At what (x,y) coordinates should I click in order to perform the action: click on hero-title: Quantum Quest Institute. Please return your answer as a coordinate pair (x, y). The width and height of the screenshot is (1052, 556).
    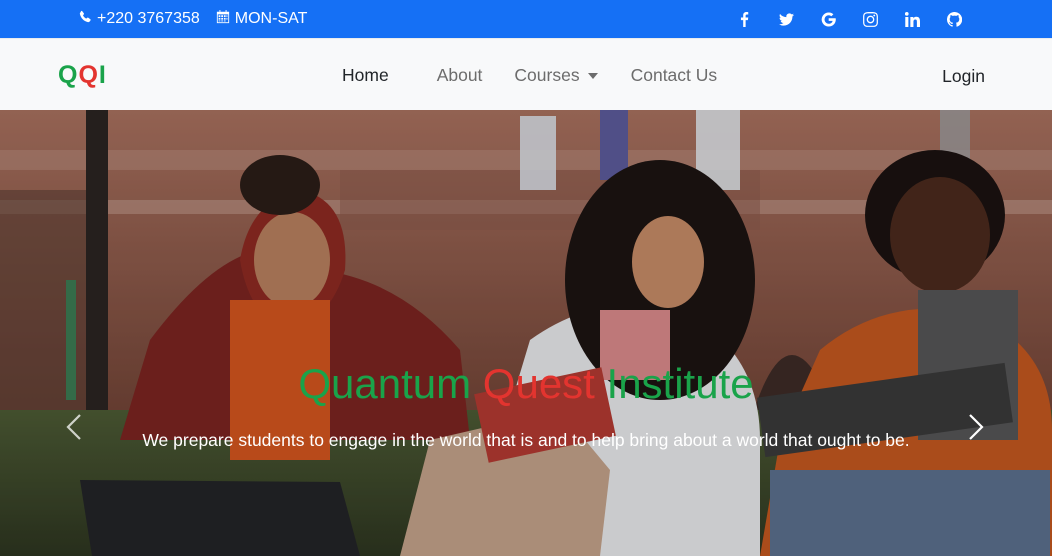
    Looking at the image, I should click on (526, 384).